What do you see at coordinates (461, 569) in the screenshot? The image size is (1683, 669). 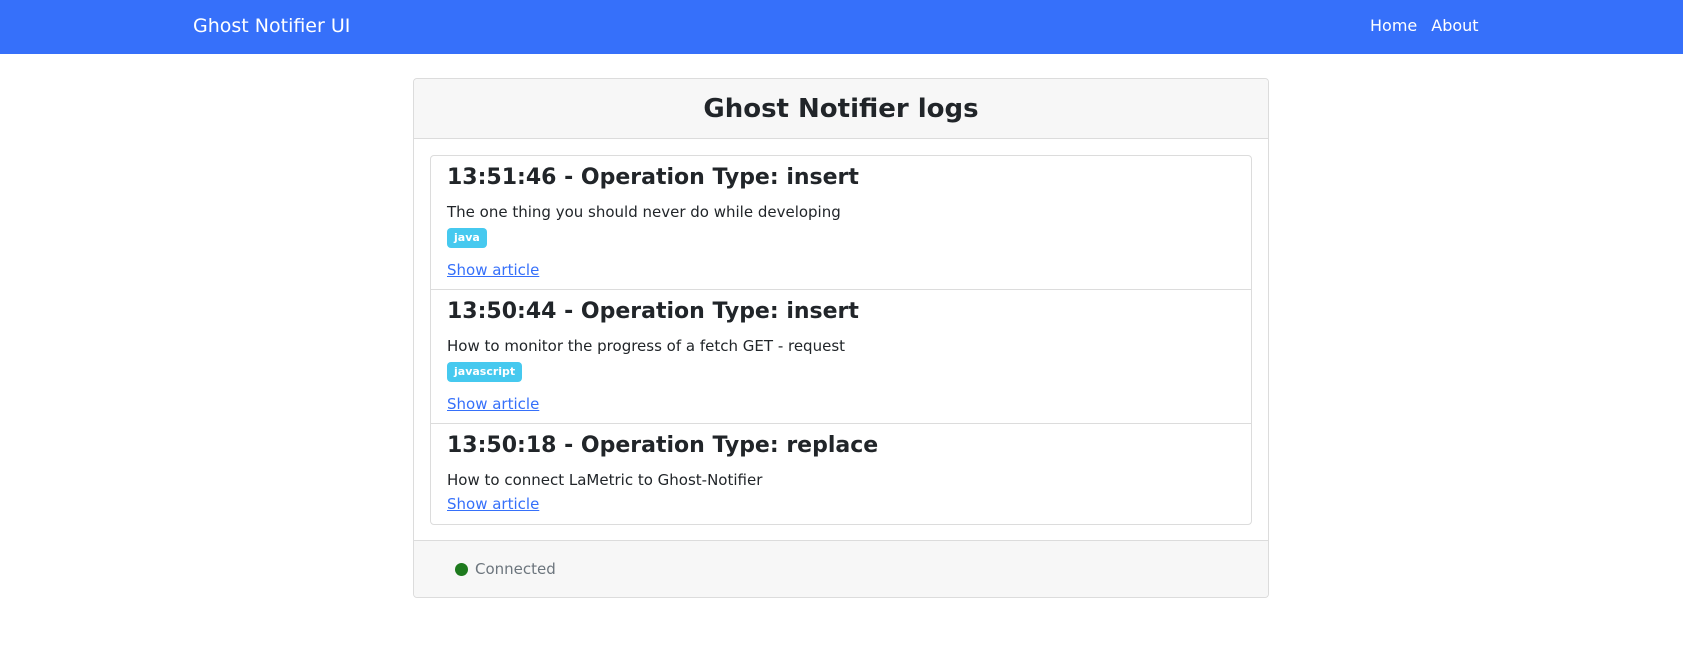 I see `status-indicator-icon` at bounding box center [461, 569].